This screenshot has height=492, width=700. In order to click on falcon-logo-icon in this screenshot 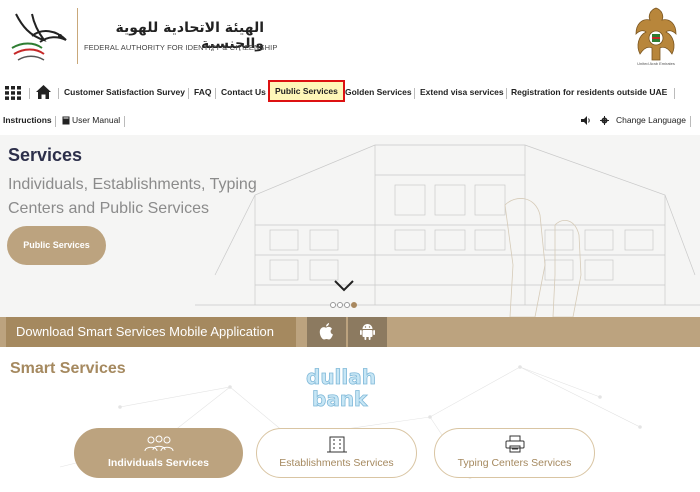, I will do `click(43, 35)`.